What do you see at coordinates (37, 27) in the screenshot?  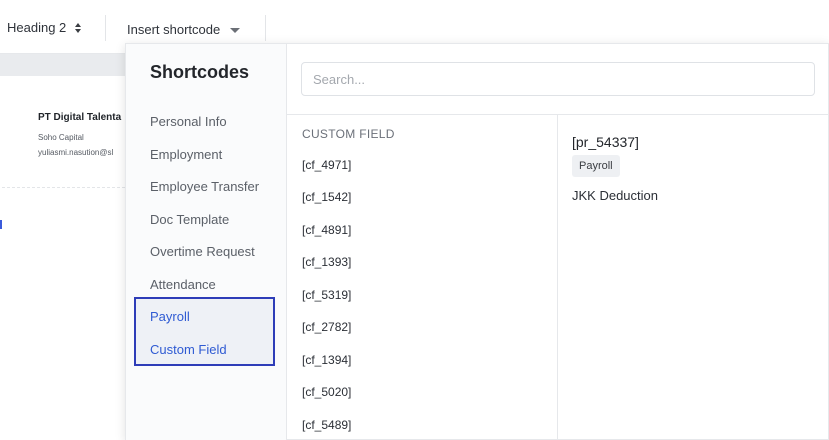 I see `heading-select-label: Heading 2` at bounding box center [37, 27].